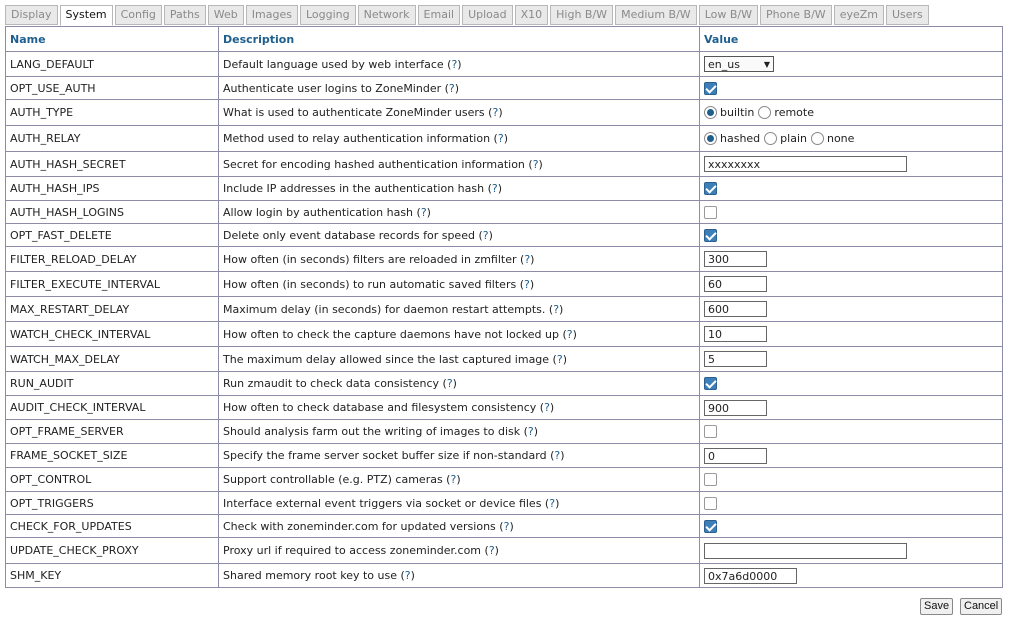  What do you see at coordinates (86, 15) in the screenshot?
I see `tab-system: System` at bounding box center [86, 15].